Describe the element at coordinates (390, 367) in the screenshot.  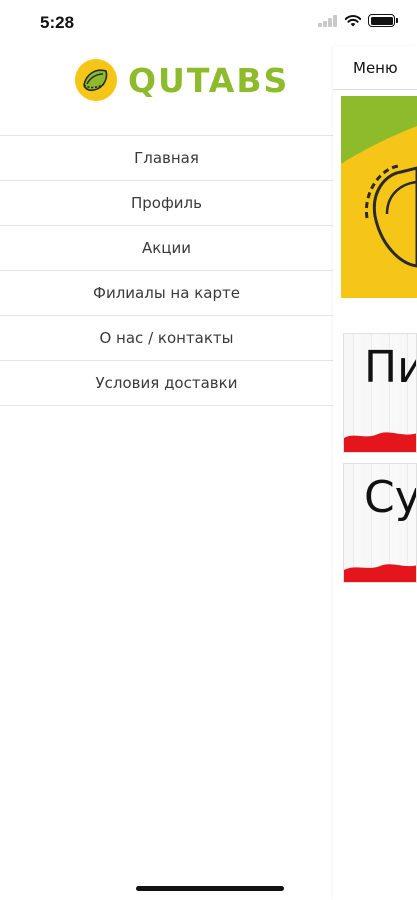
I see `category-label: Пи` at that location.